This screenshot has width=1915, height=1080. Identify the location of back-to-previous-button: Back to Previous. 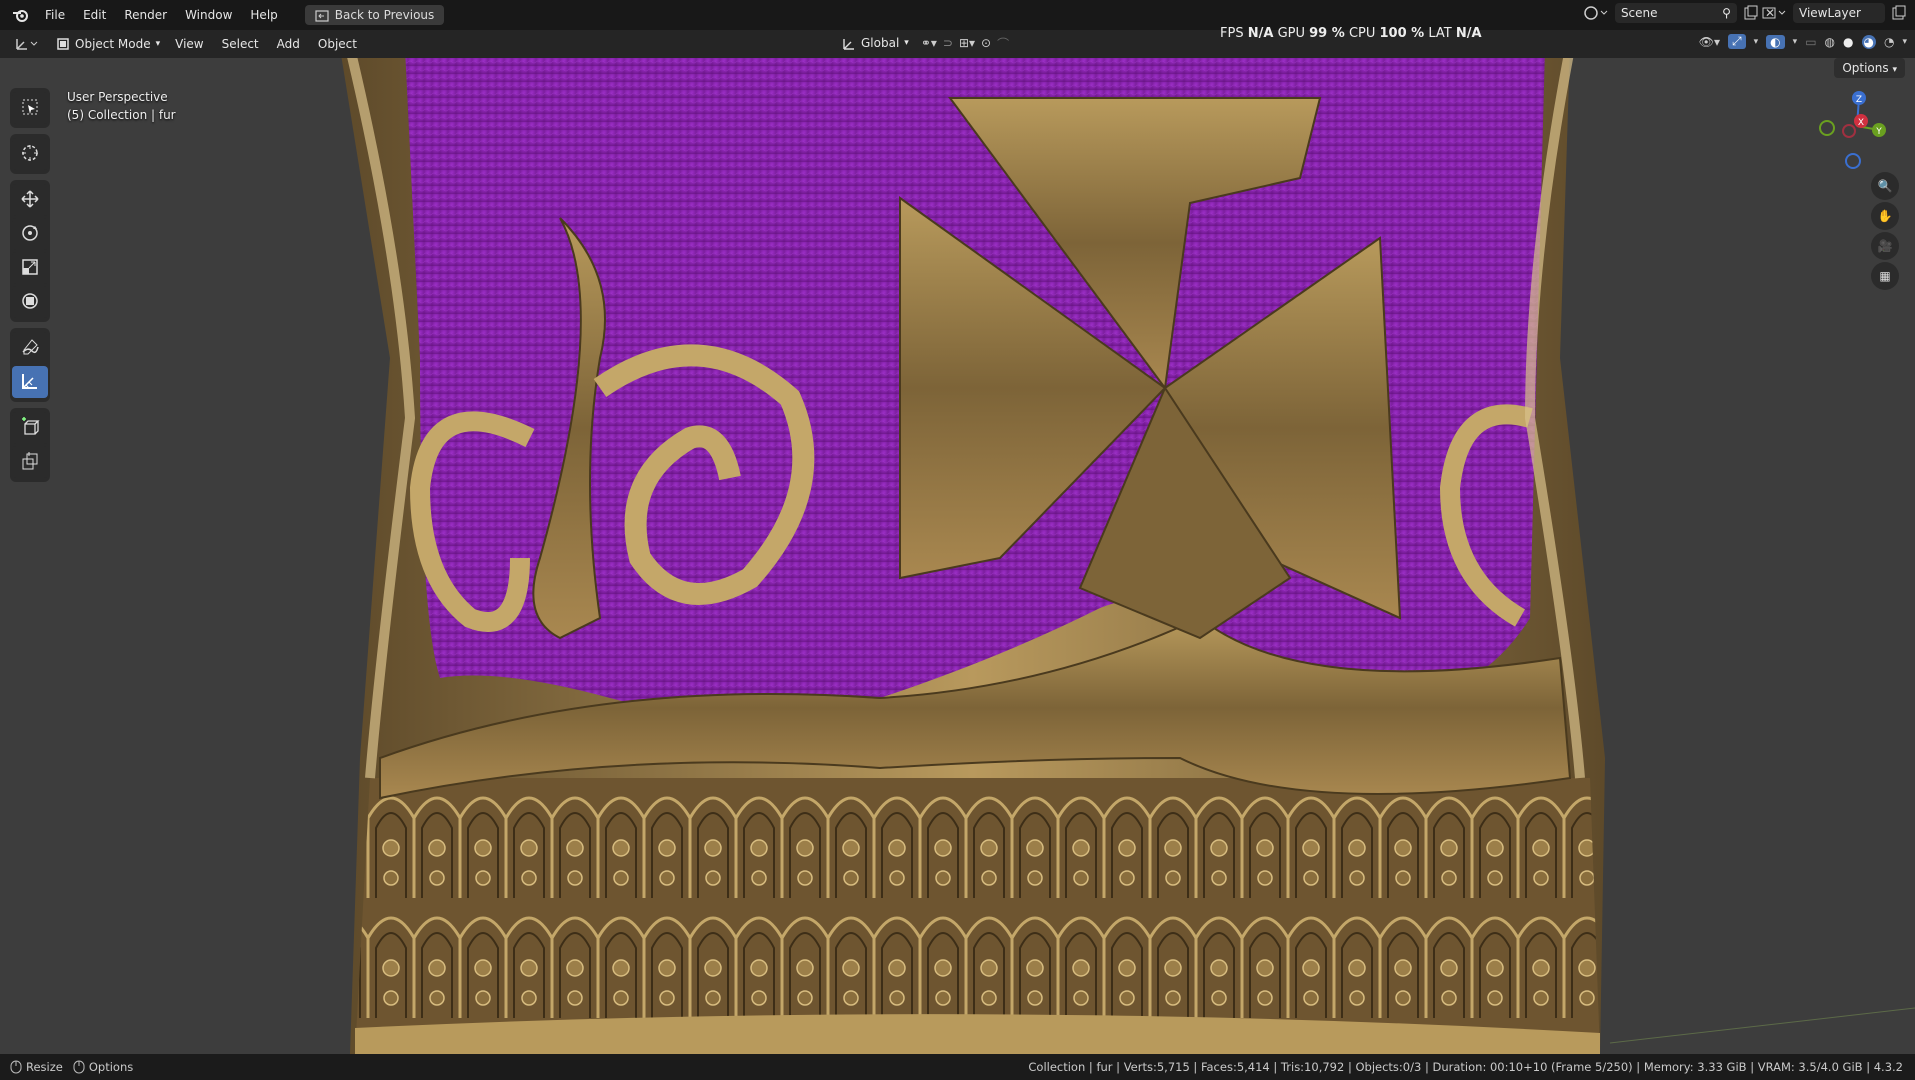
(374, 15).